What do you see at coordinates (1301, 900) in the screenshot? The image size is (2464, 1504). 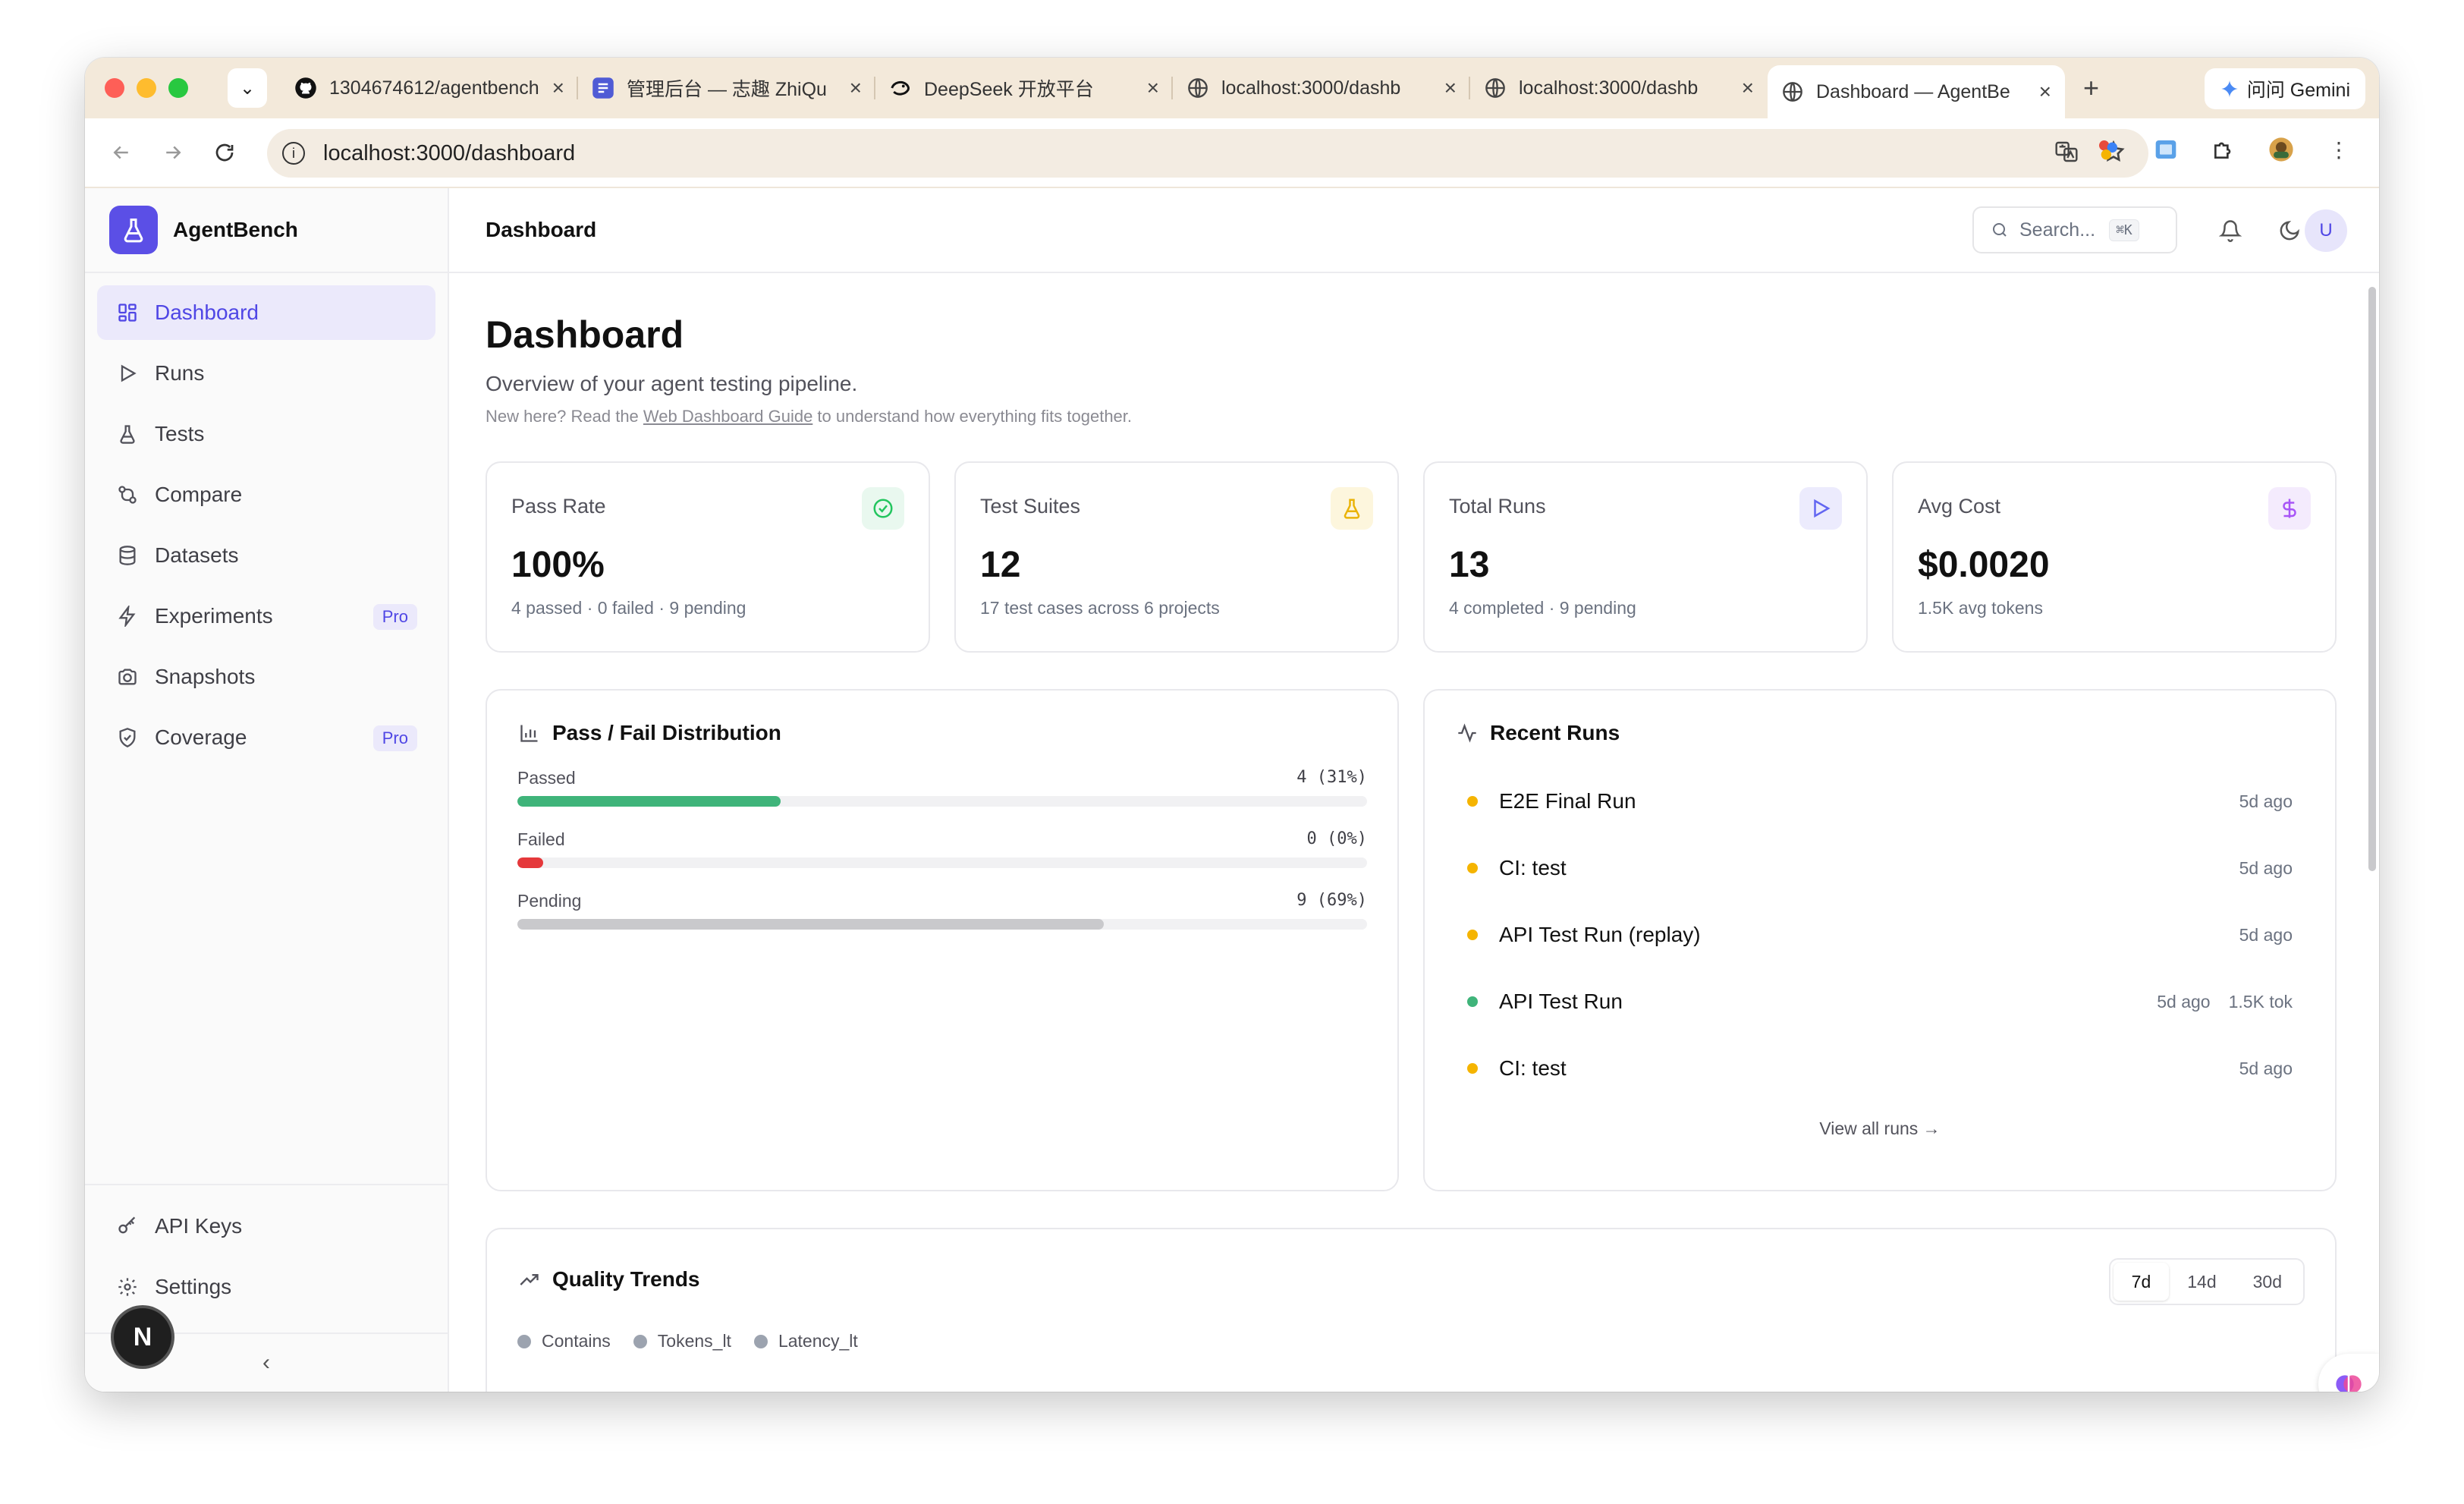 I see `bar-count: 9` at bounding box center [1301, 900].